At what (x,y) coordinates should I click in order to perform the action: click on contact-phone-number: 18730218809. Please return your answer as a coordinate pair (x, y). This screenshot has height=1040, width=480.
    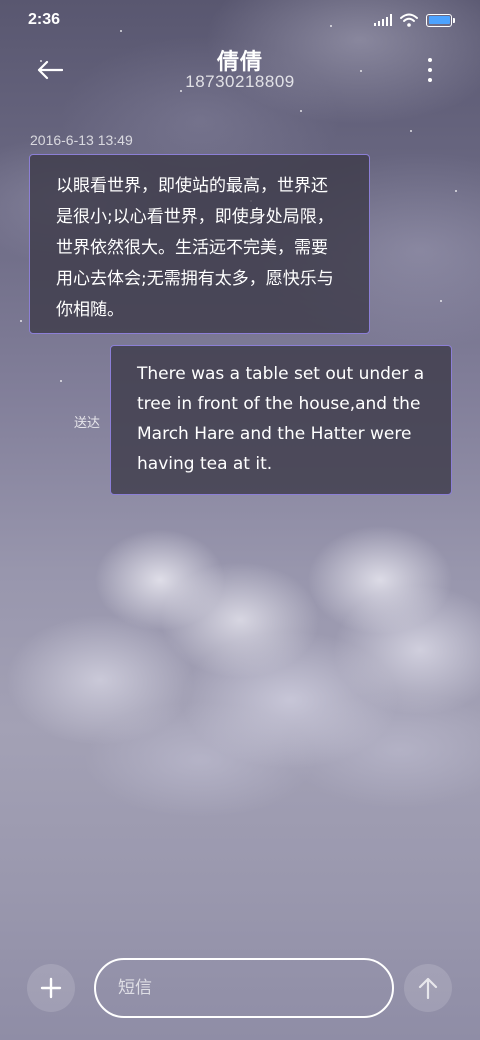
    Looking at the image, I should click on (240, 81).